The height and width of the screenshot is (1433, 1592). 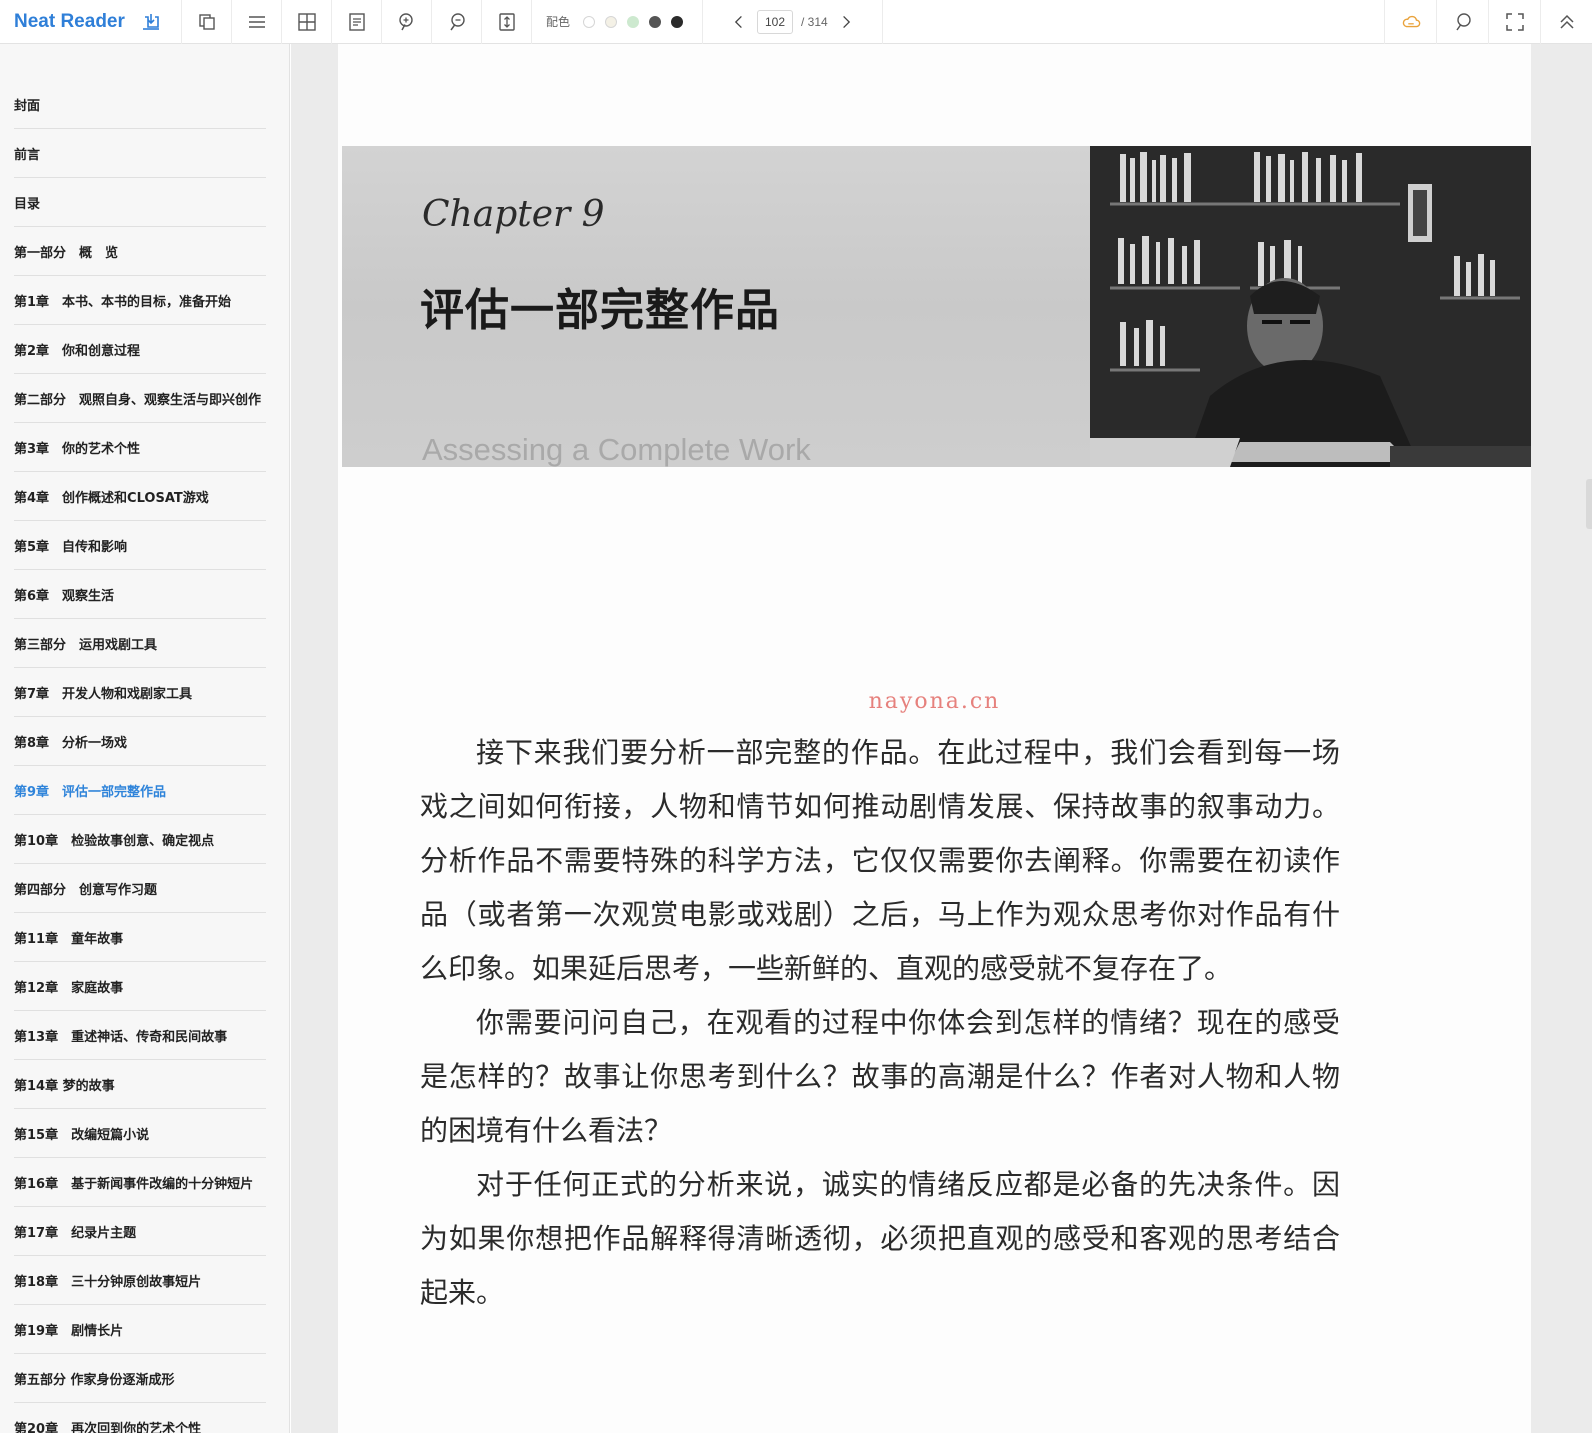 What do you see at coordinates (814, 21) in the screenshot?
I see `page-total: / 314` at bounding box center [814, 21].